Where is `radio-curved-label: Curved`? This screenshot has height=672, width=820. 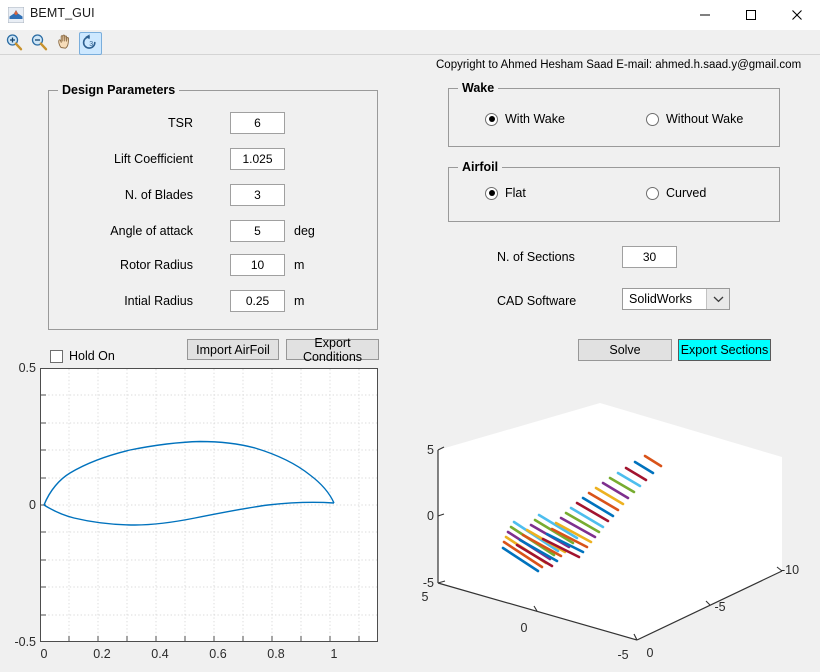 radio-curved-label: Curved is located at coordinates (686, 193).